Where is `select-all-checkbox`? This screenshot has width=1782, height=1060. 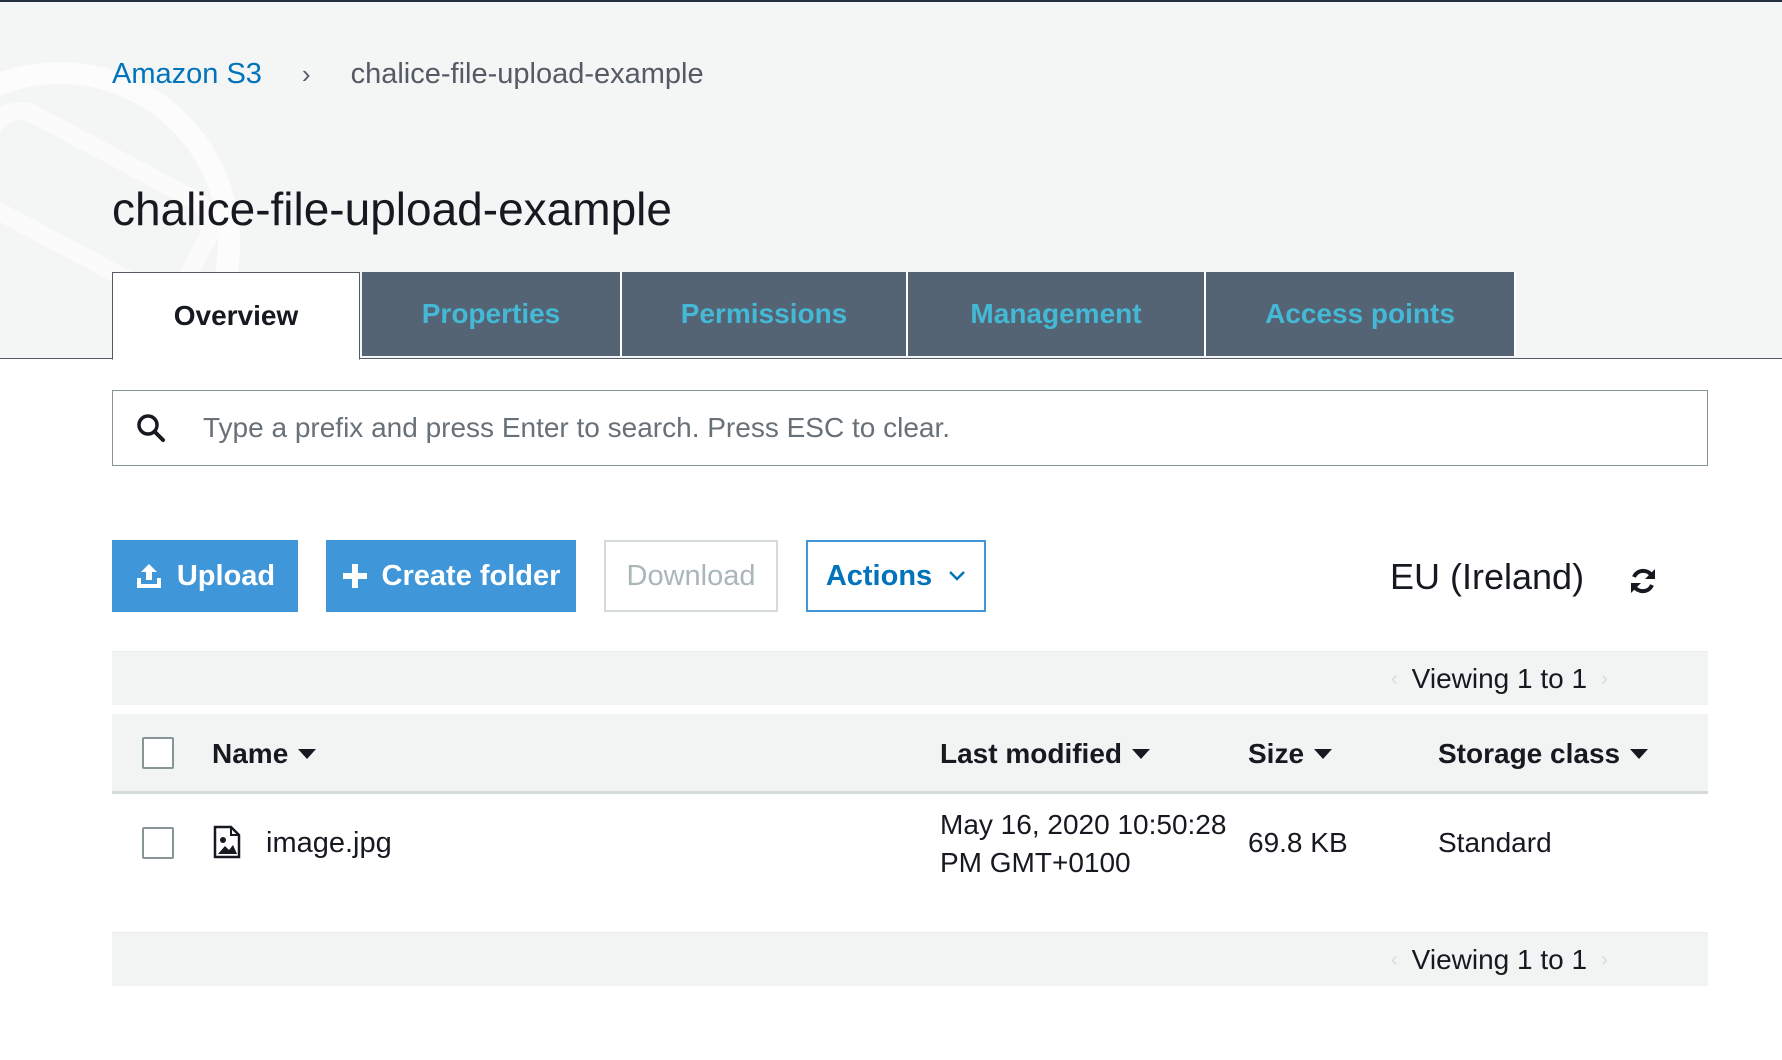 select-all-checkbox is located at coordinates (158, 753).